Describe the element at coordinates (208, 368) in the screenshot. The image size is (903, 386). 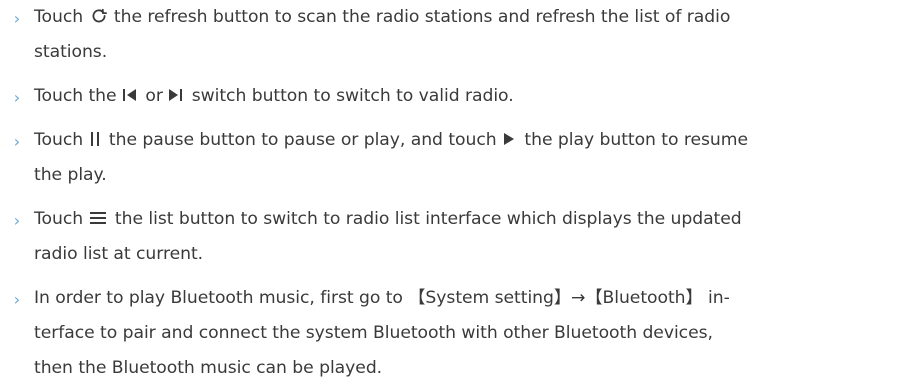
I see `list-item-text-part: then the Bluetooth music can be played.` at that location.